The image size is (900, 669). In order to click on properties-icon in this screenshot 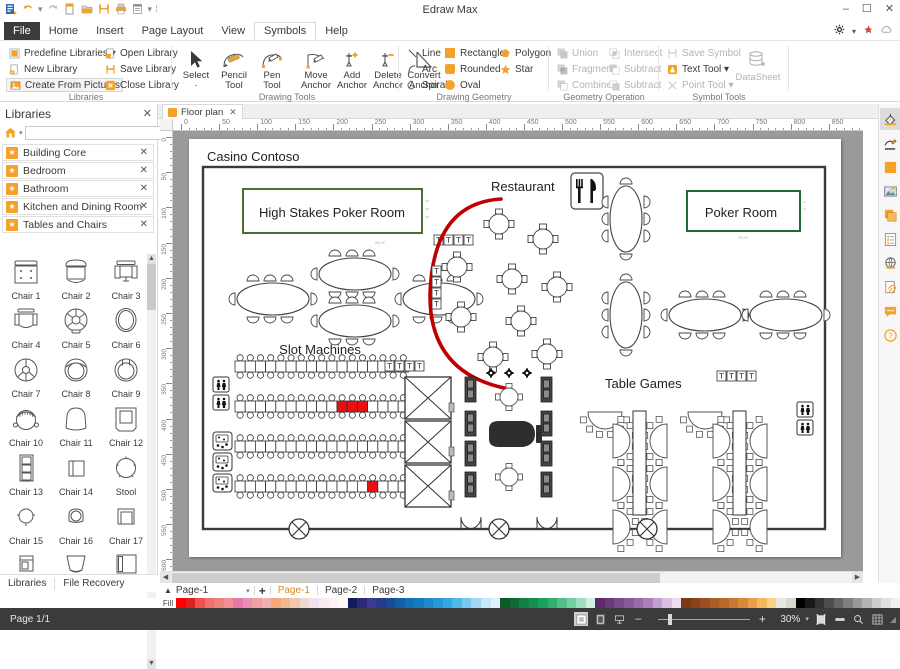, I will do `click(890, 239)`.